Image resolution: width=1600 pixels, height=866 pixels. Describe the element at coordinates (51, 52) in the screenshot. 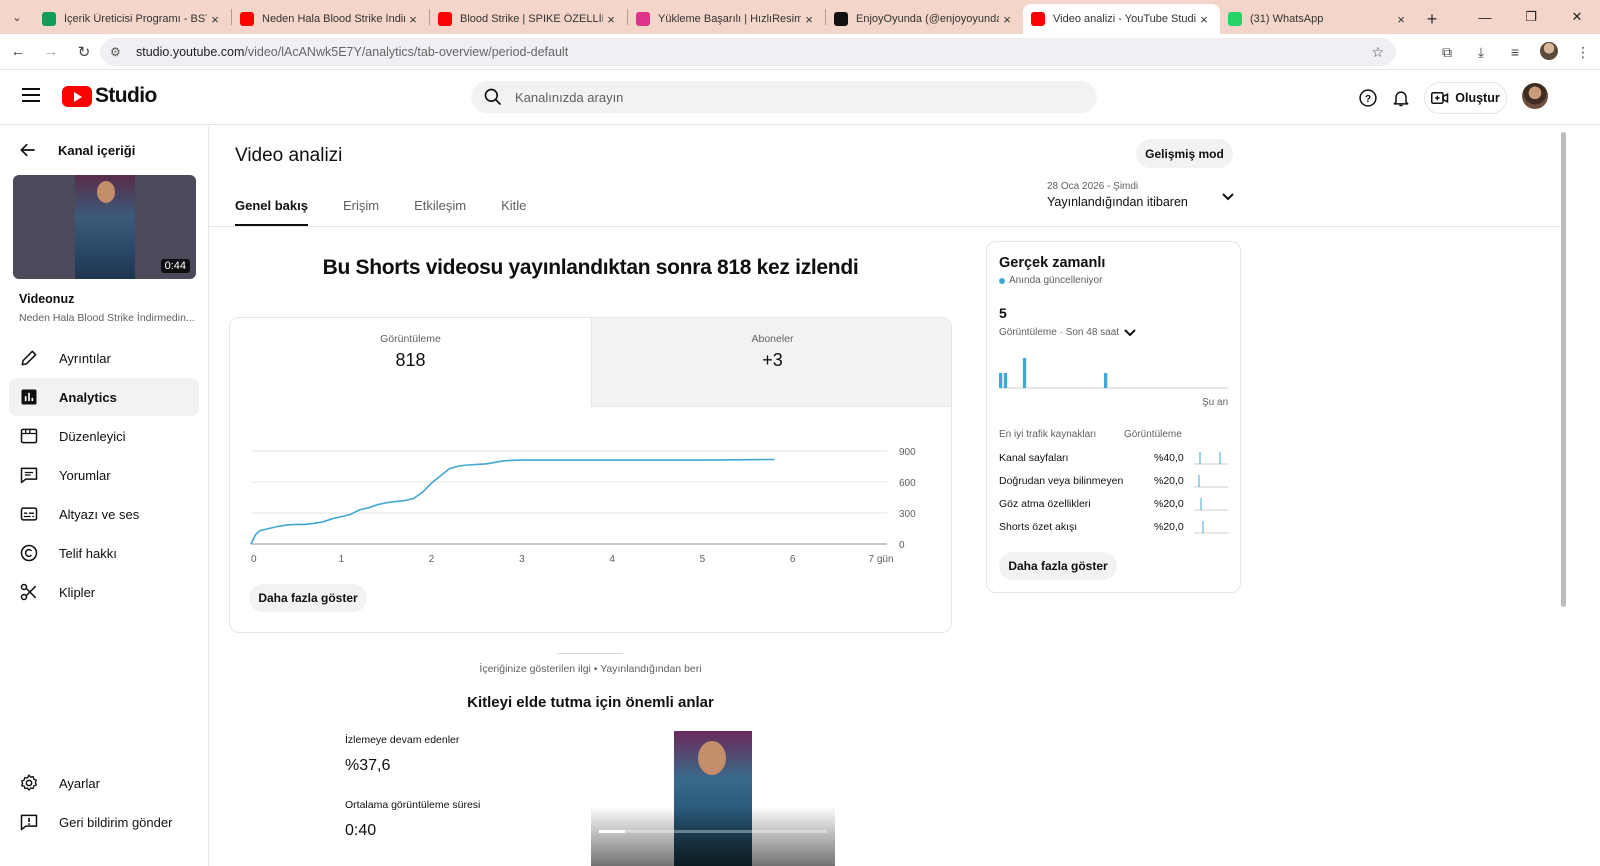

I see `forward-icon: →` at that location.